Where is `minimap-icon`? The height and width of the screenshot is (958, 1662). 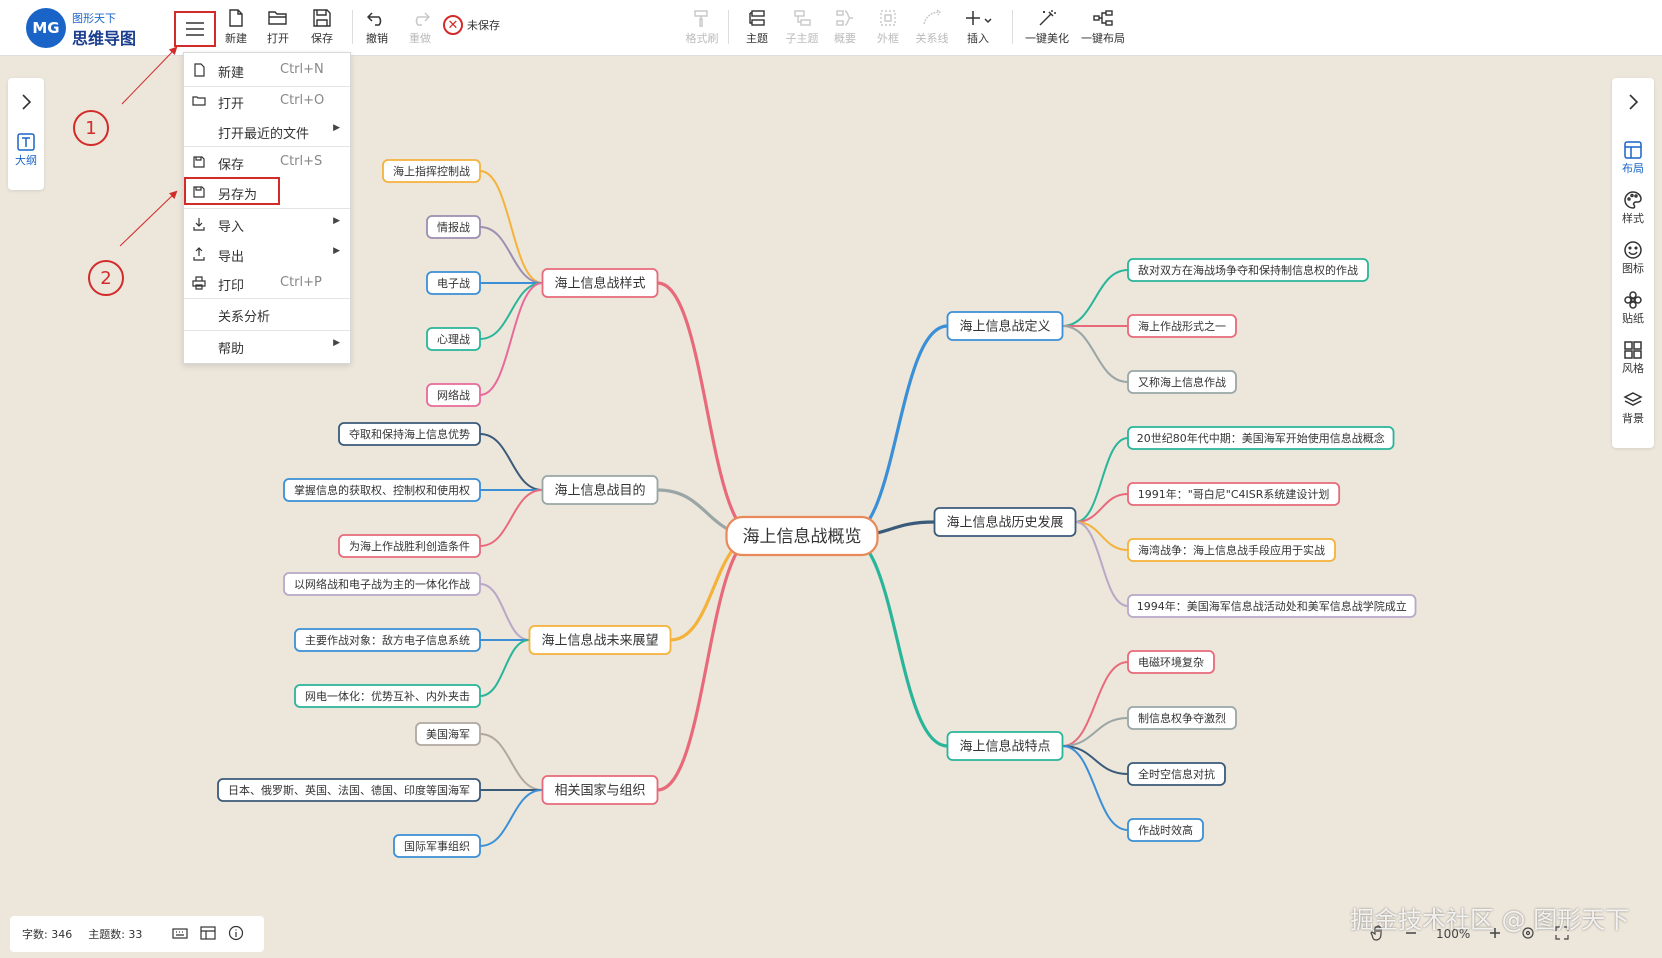
minimap-icon is located at coordinates (208, 932).